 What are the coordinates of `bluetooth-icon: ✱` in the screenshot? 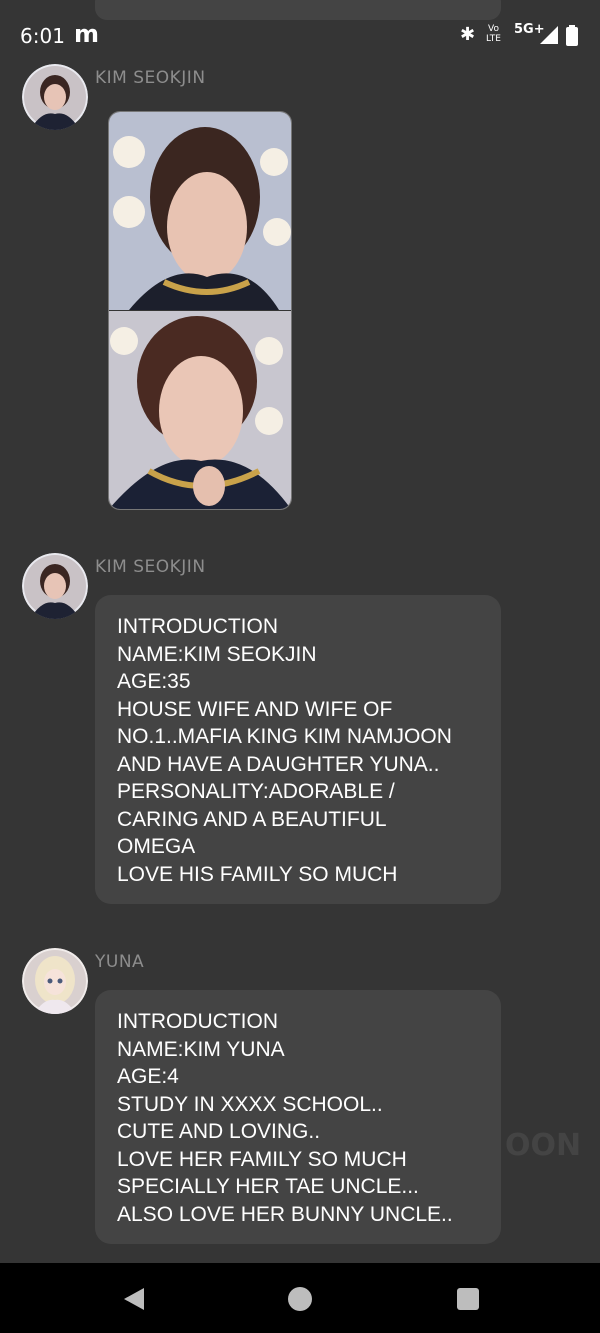 It's located at (468, 34).